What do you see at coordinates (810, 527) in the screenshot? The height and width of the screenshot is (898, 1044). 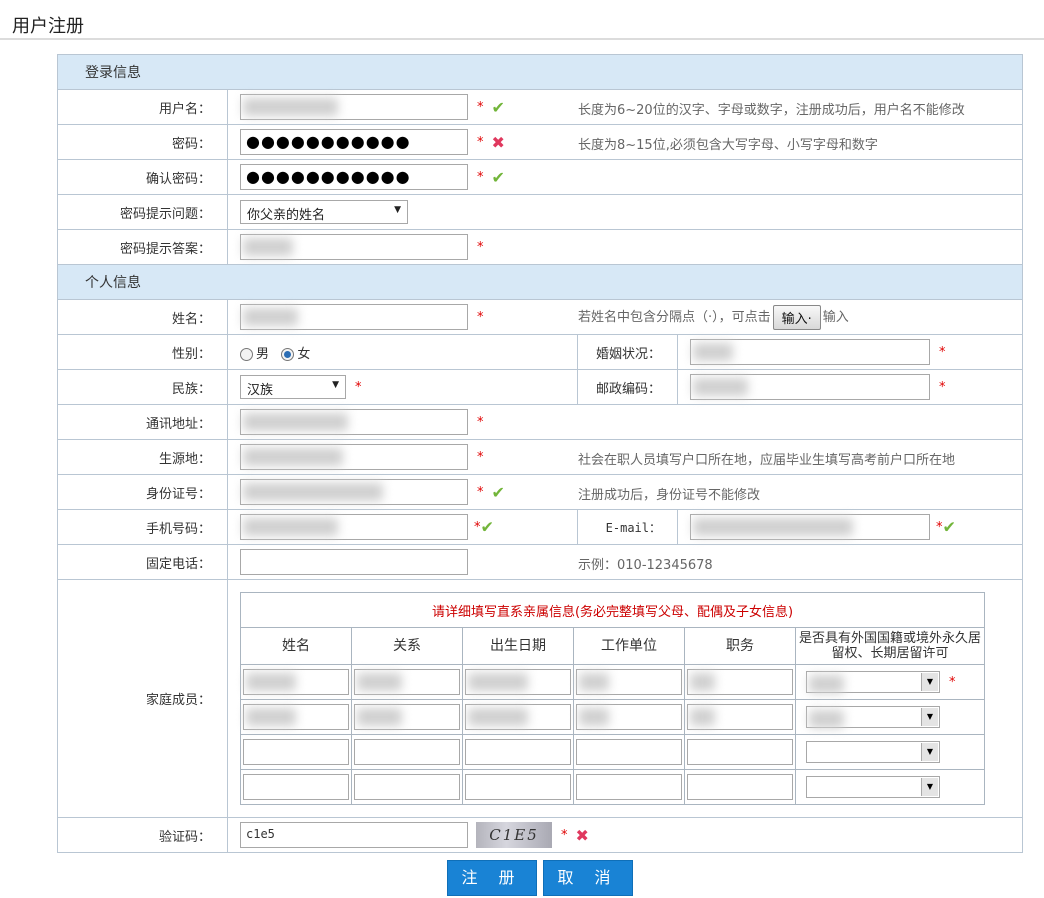 I see `email-input` at bounding box center [810, 527].